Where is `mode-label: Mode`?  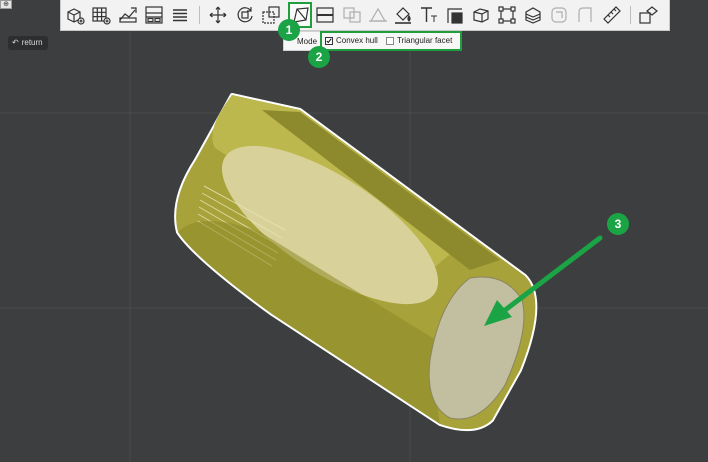
mode-label: Mode is located at coordinates (307, 41).